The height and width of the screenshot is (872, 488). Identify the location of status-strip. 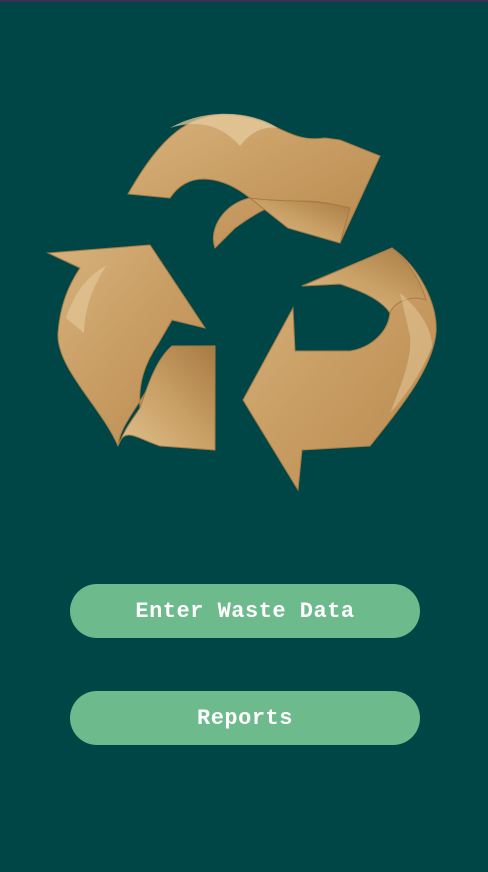
(244, 1).